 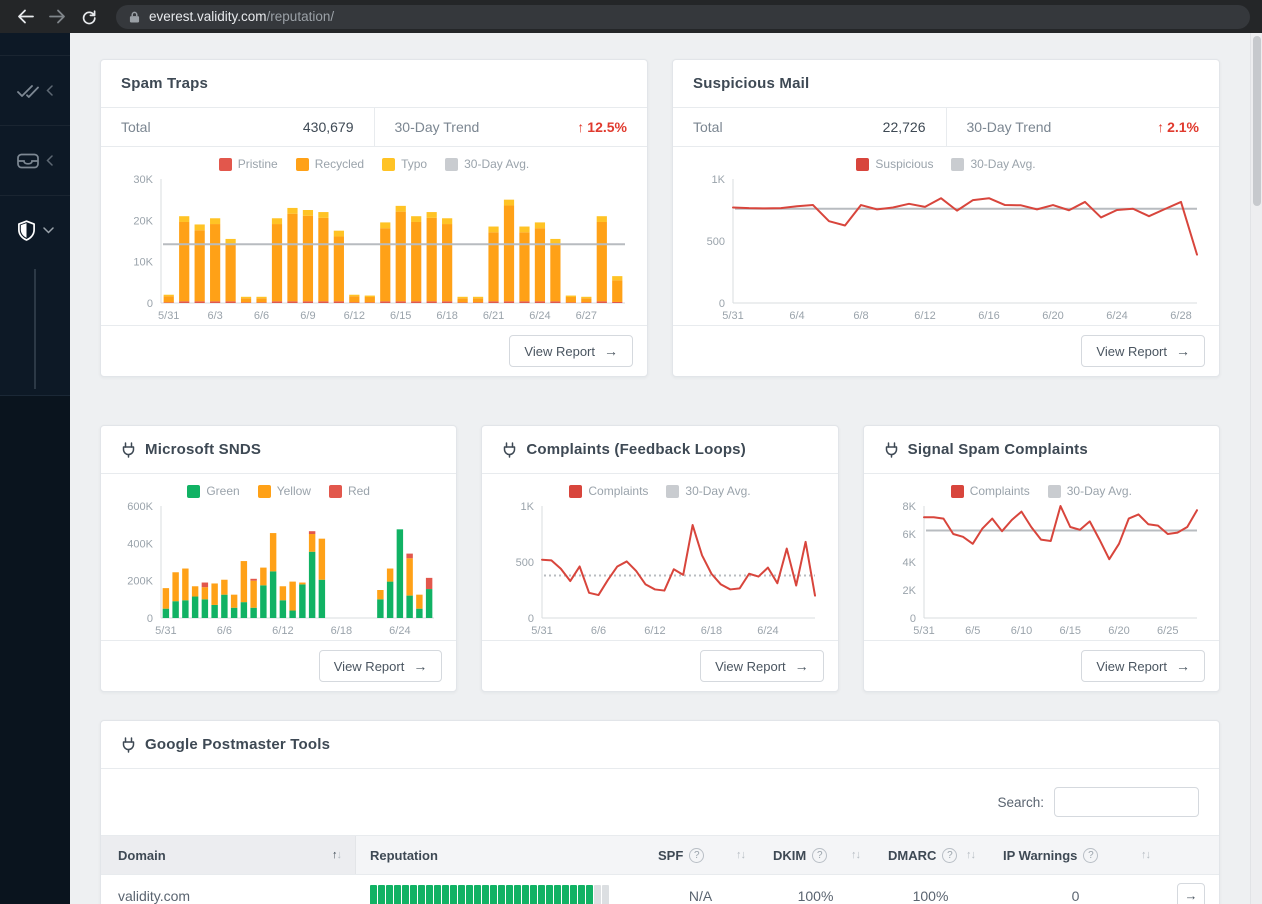 I want to click on column-header-domain: Domain ↑ ↓, so click(x=228, y=855).